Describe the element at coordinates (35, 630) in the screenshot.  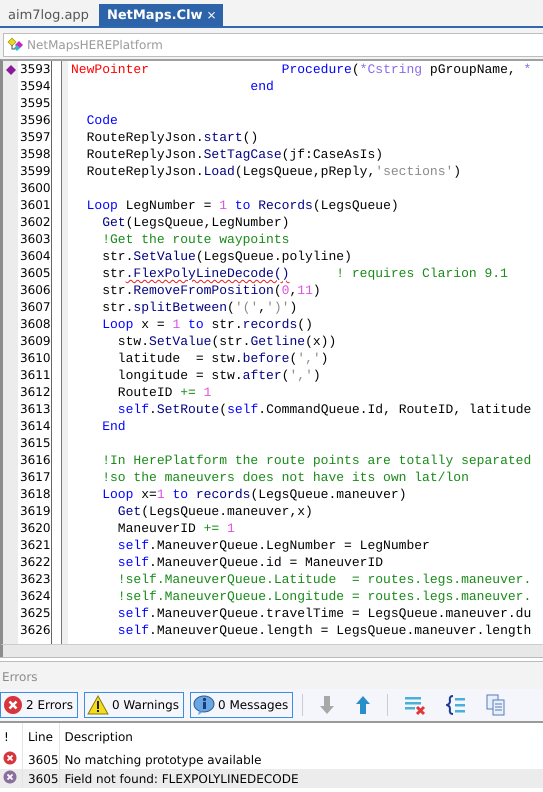
I see `line-number: 3626` at that location.